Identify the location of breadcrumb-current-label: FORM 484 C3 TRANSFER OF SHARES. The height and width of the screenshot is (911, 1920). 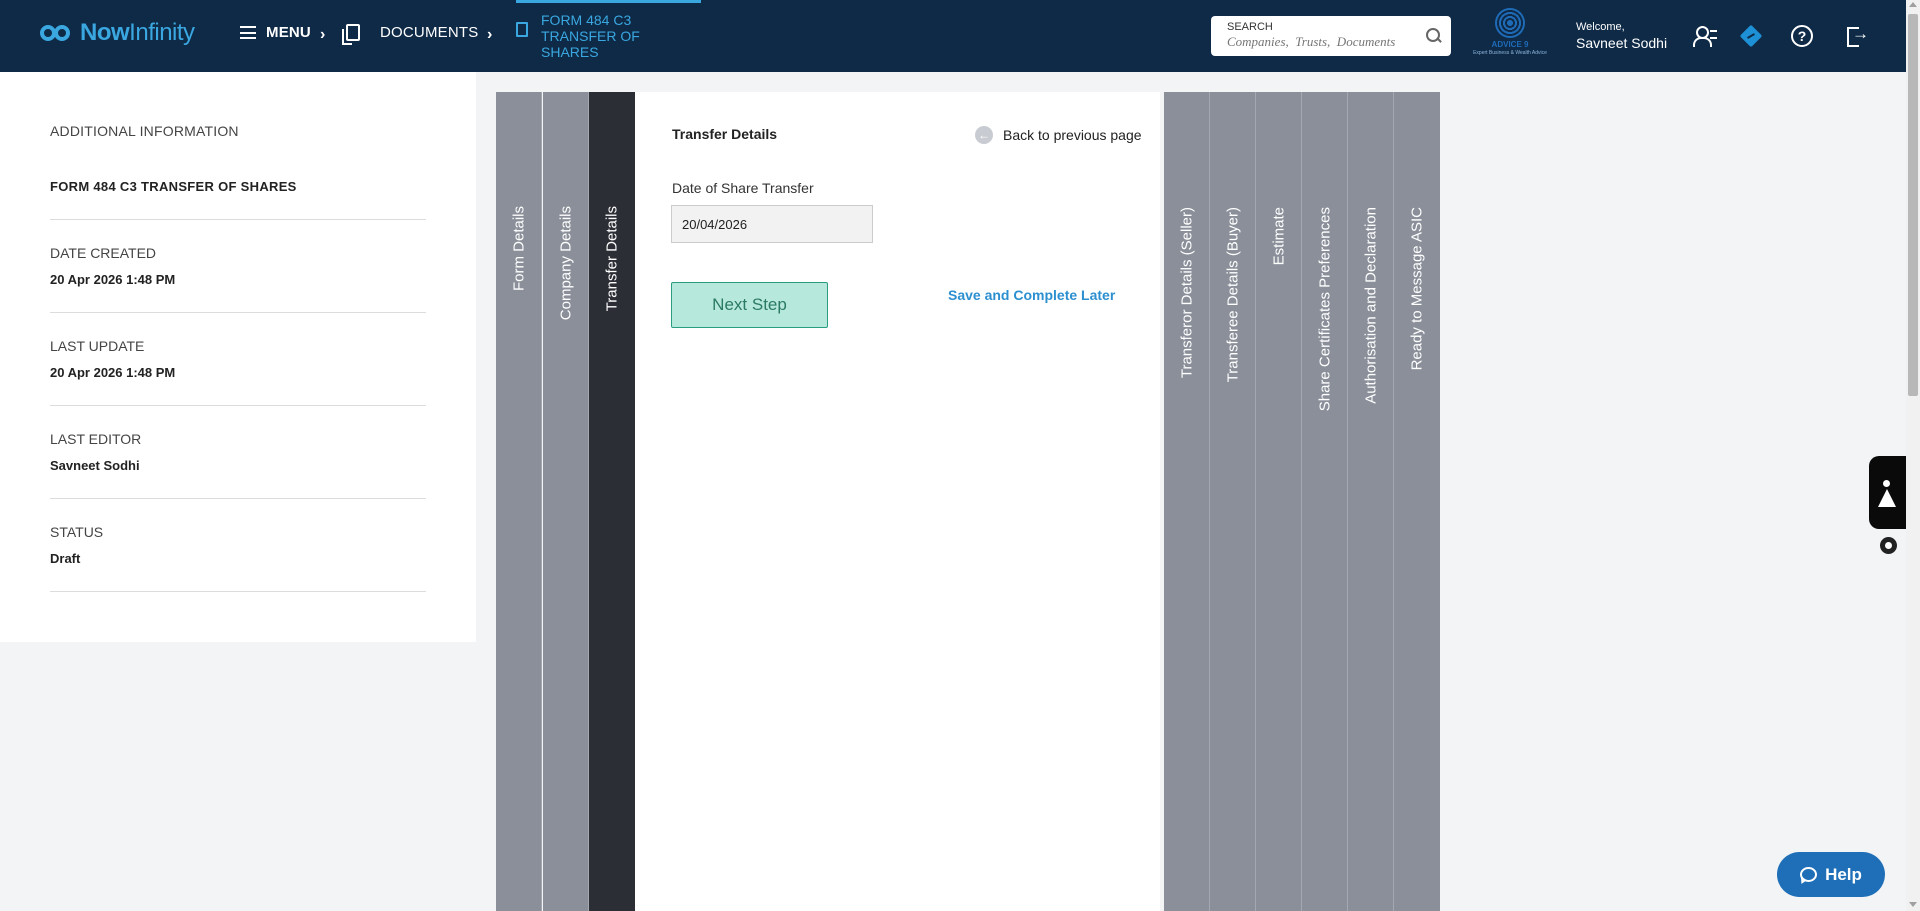
(590, 36).